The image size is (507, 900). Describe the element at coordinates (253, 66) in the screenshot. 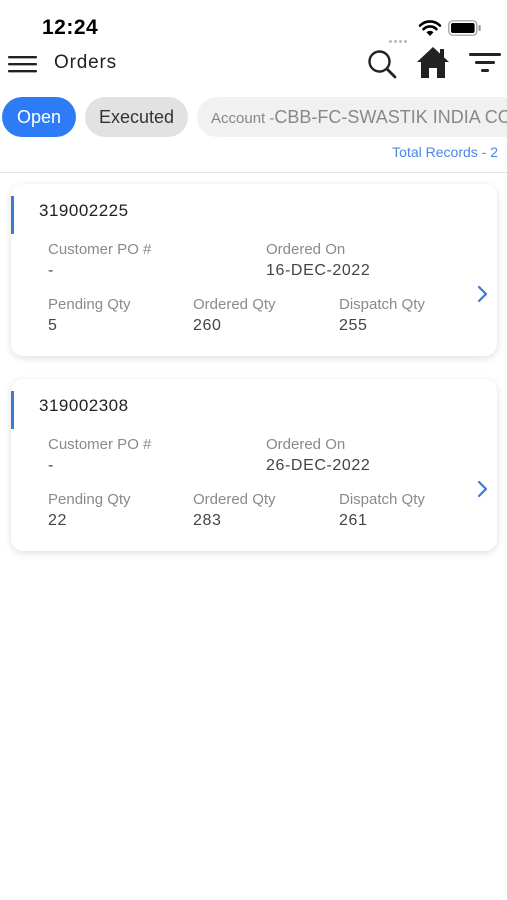

I see `app-header: Orders` at that location.